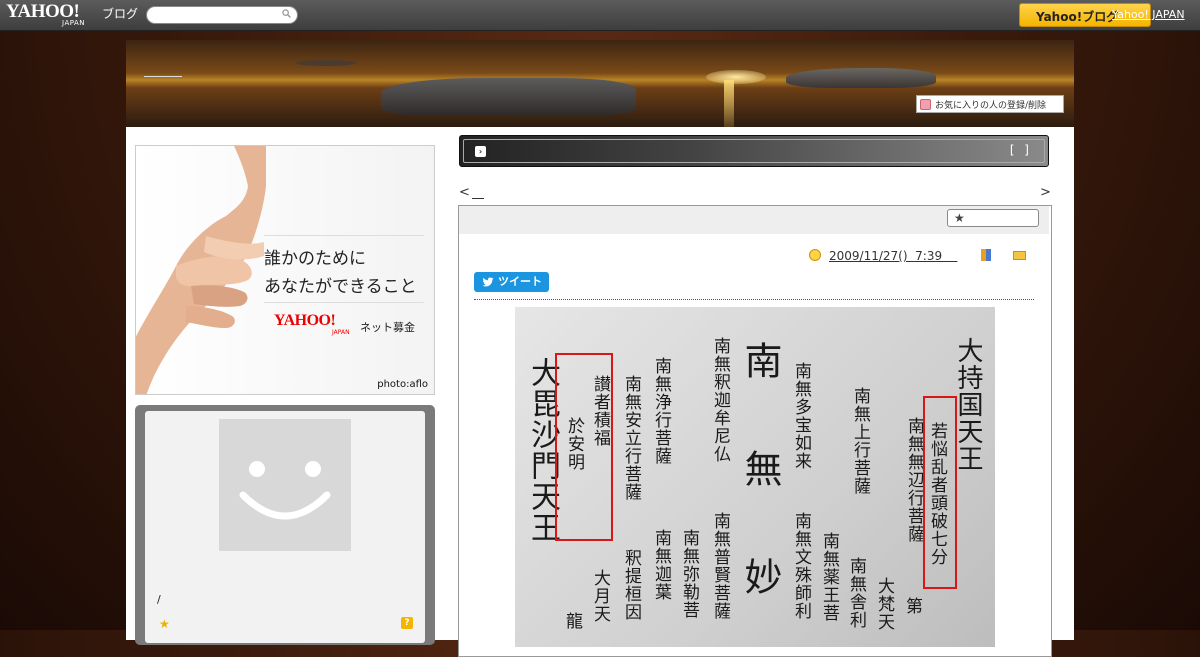 Image resolution: width=1200 pixels, height=657 pixels. Describe the element at coordinates (720, 566) in the screenshot. I see `photo-text-column: 南無普賢菩薩` at that location.